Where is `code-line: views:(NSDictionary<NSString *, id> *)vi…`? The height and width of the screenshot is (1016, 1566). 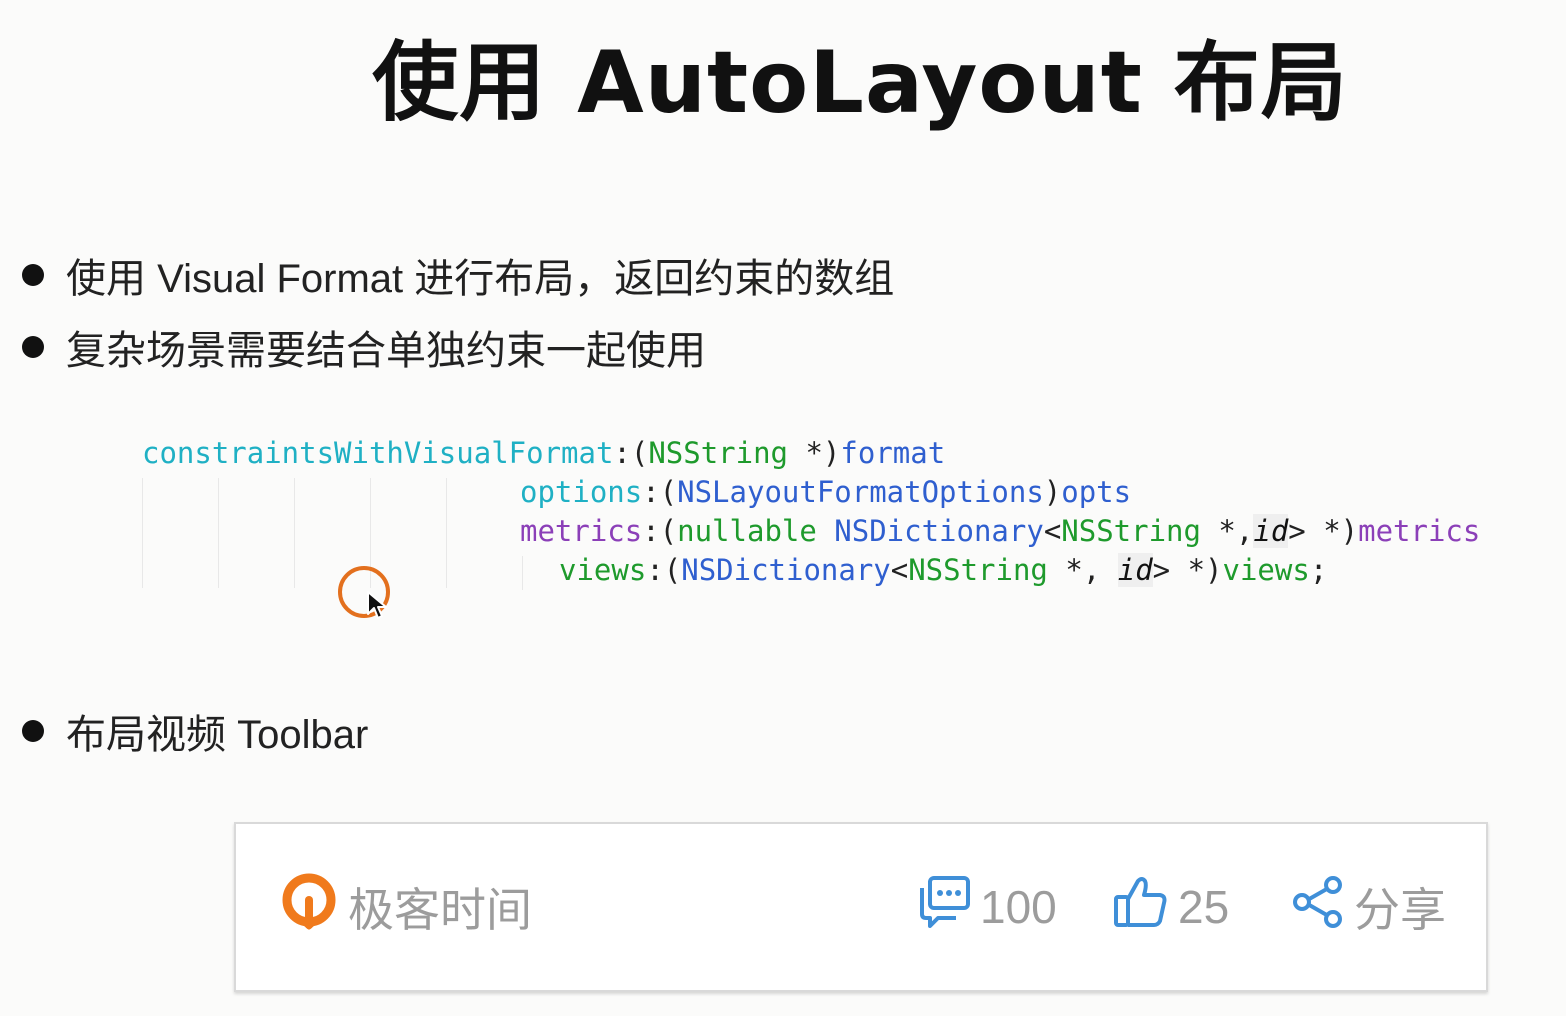
code-line: views:(NSDictionary<NSString *, id> *)vi… is located at coordinates (943, 570).